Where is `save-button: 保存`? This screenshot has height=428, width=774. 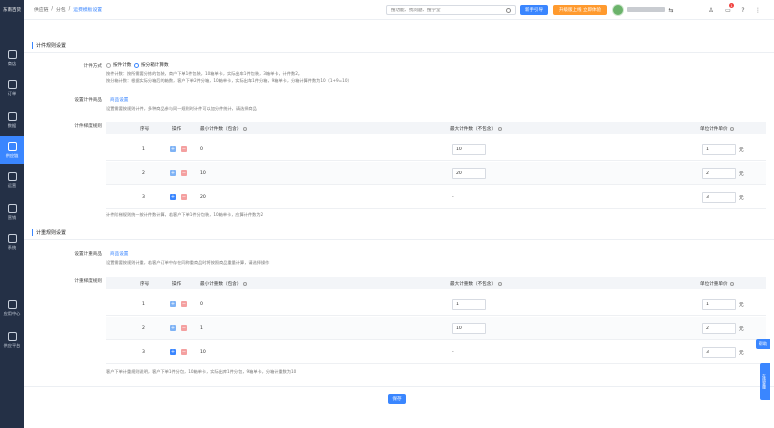
save-button: 保存 is located at coordinates (397, 399).